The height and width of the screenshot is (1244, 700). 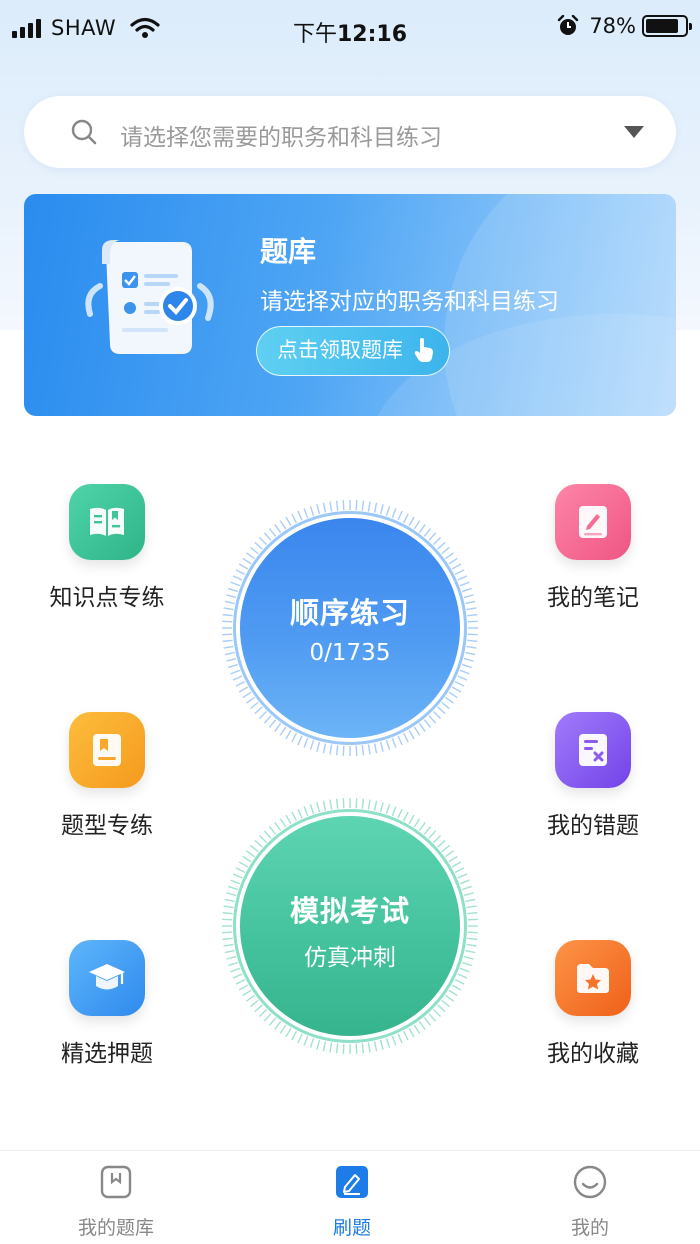 I want to click on question-type-practice: 题型专练, so click(x=107, y=776).